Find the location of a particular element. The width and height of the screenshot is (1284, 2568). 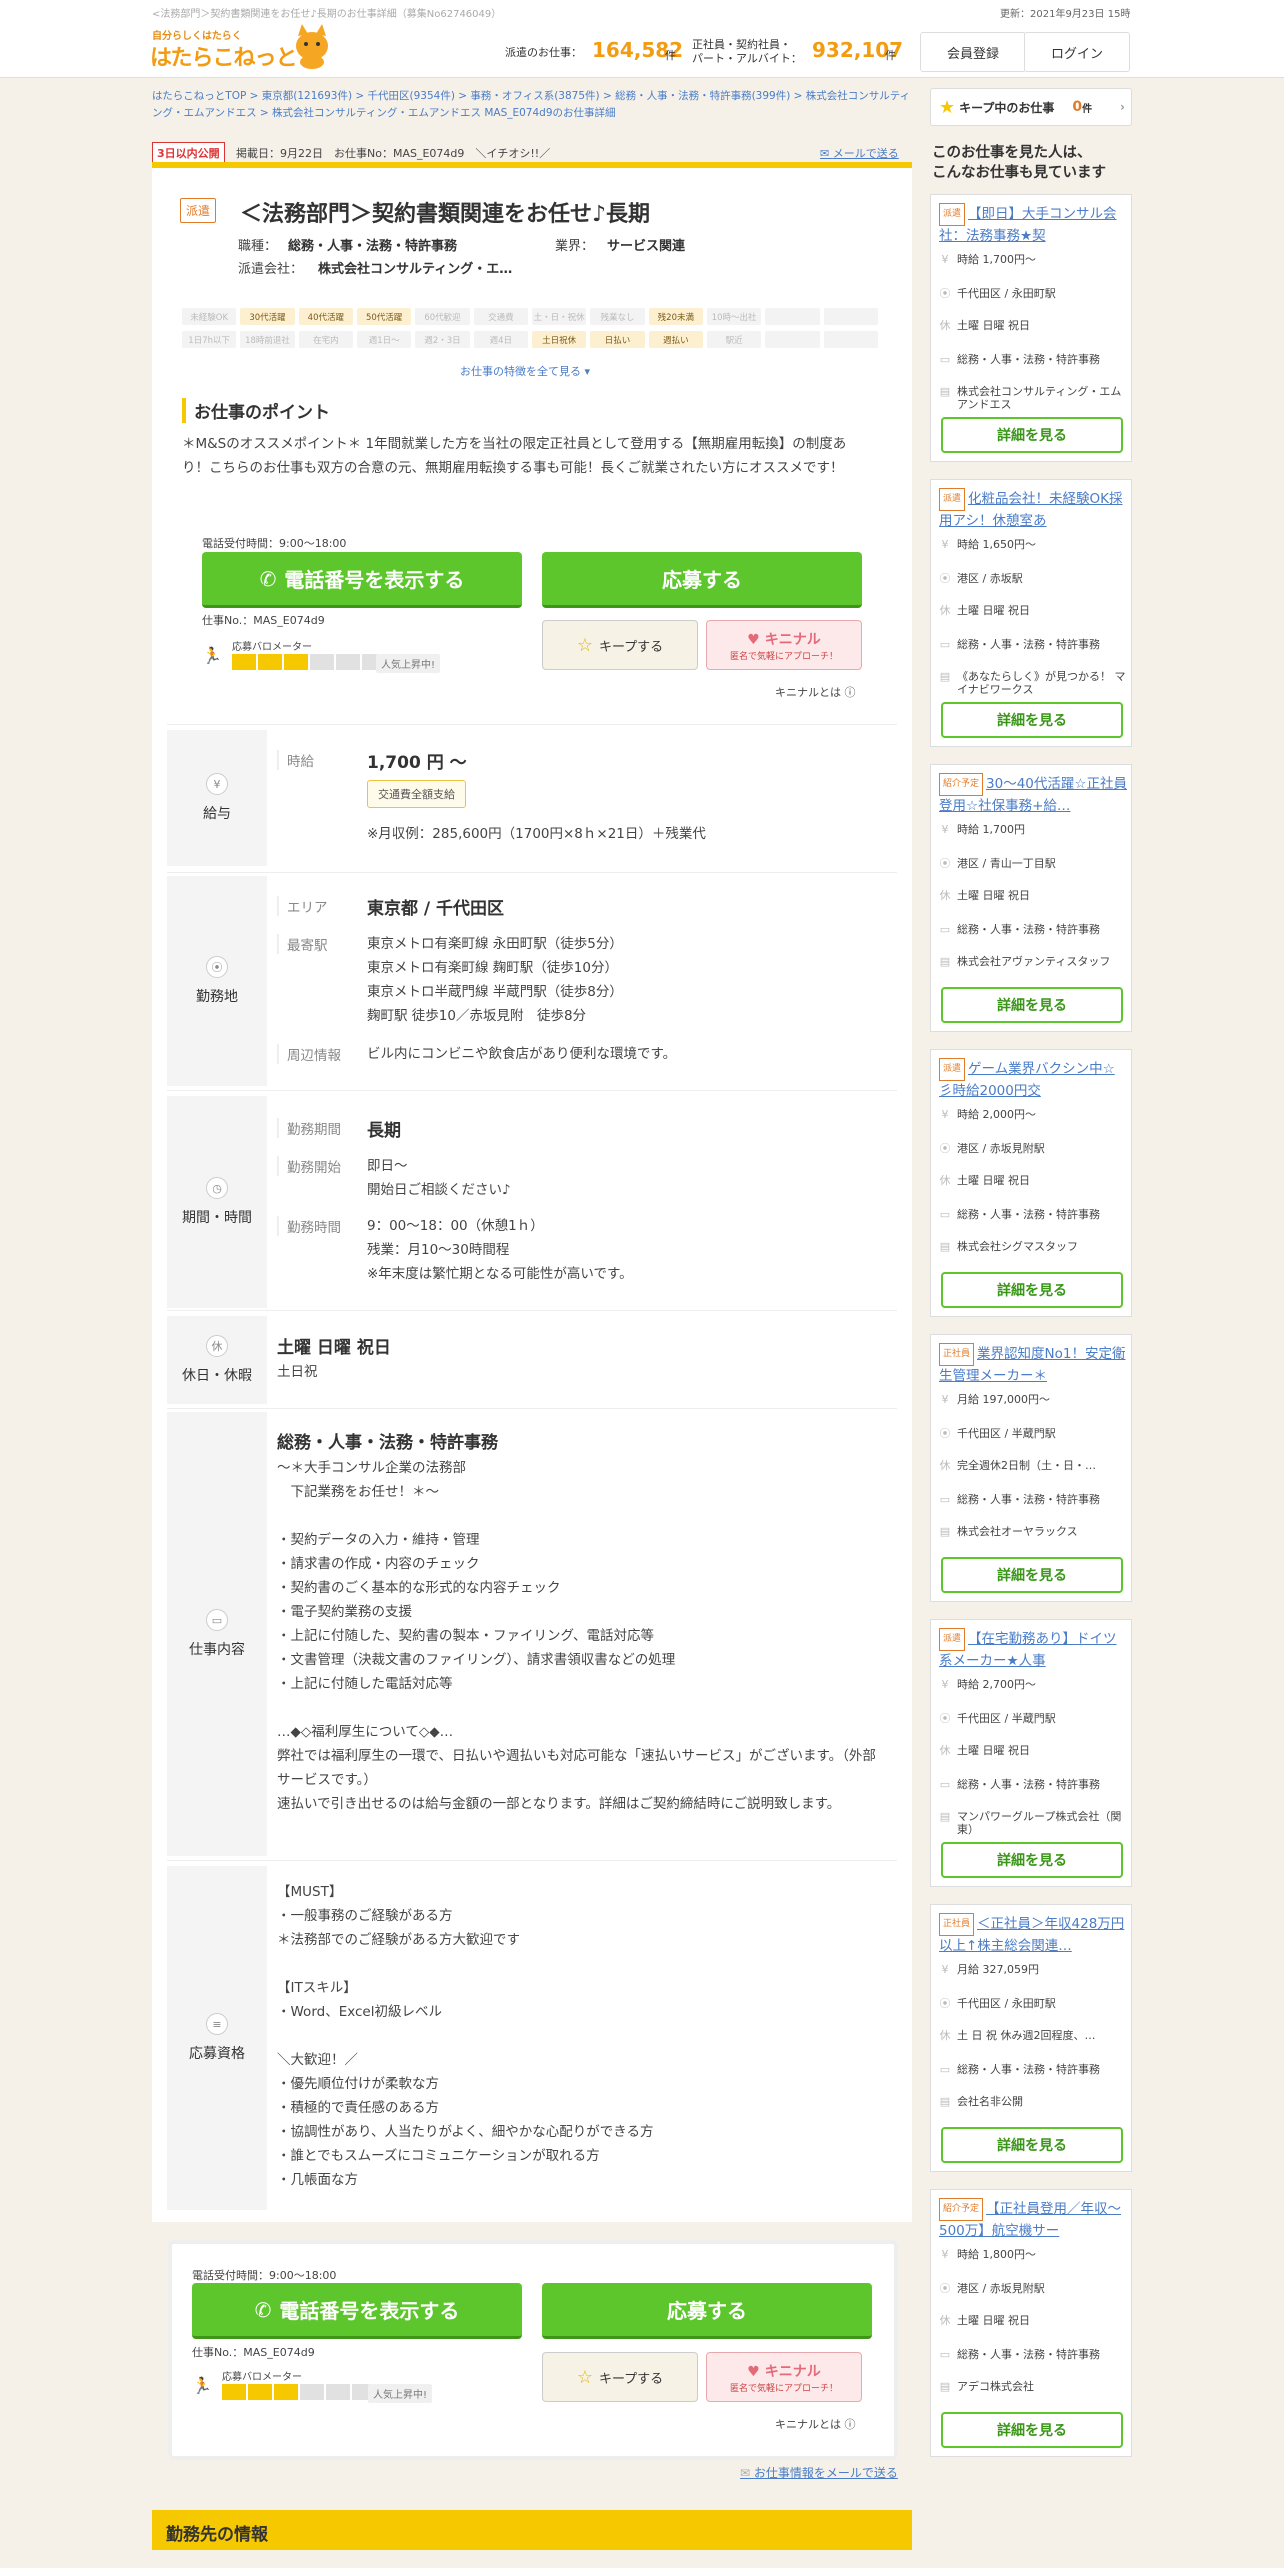

keep-button: ☆ キープする is located at coordinates (620, 645).